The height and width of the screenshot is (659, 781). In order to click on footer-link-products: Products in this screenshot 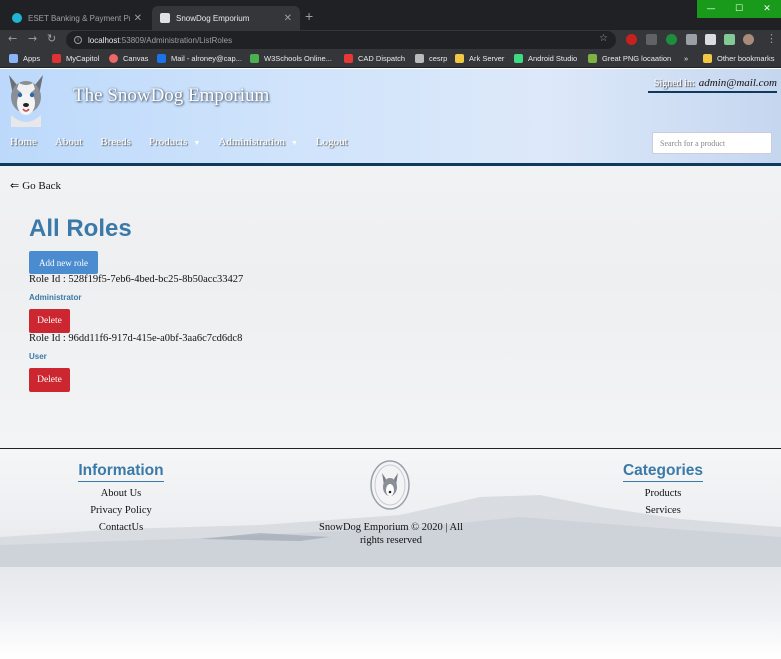, I will do `click(663, 493)`.